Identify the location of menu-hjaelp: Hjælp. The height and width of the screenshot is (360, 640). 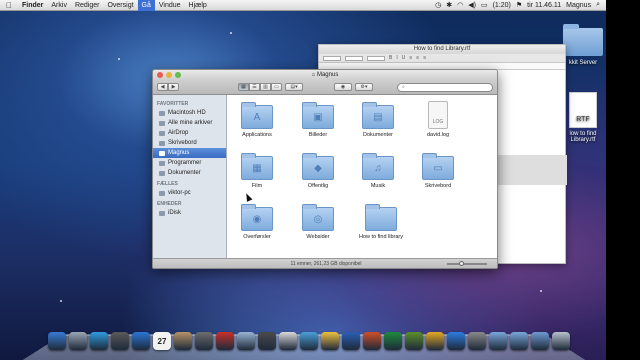
(198, 5).